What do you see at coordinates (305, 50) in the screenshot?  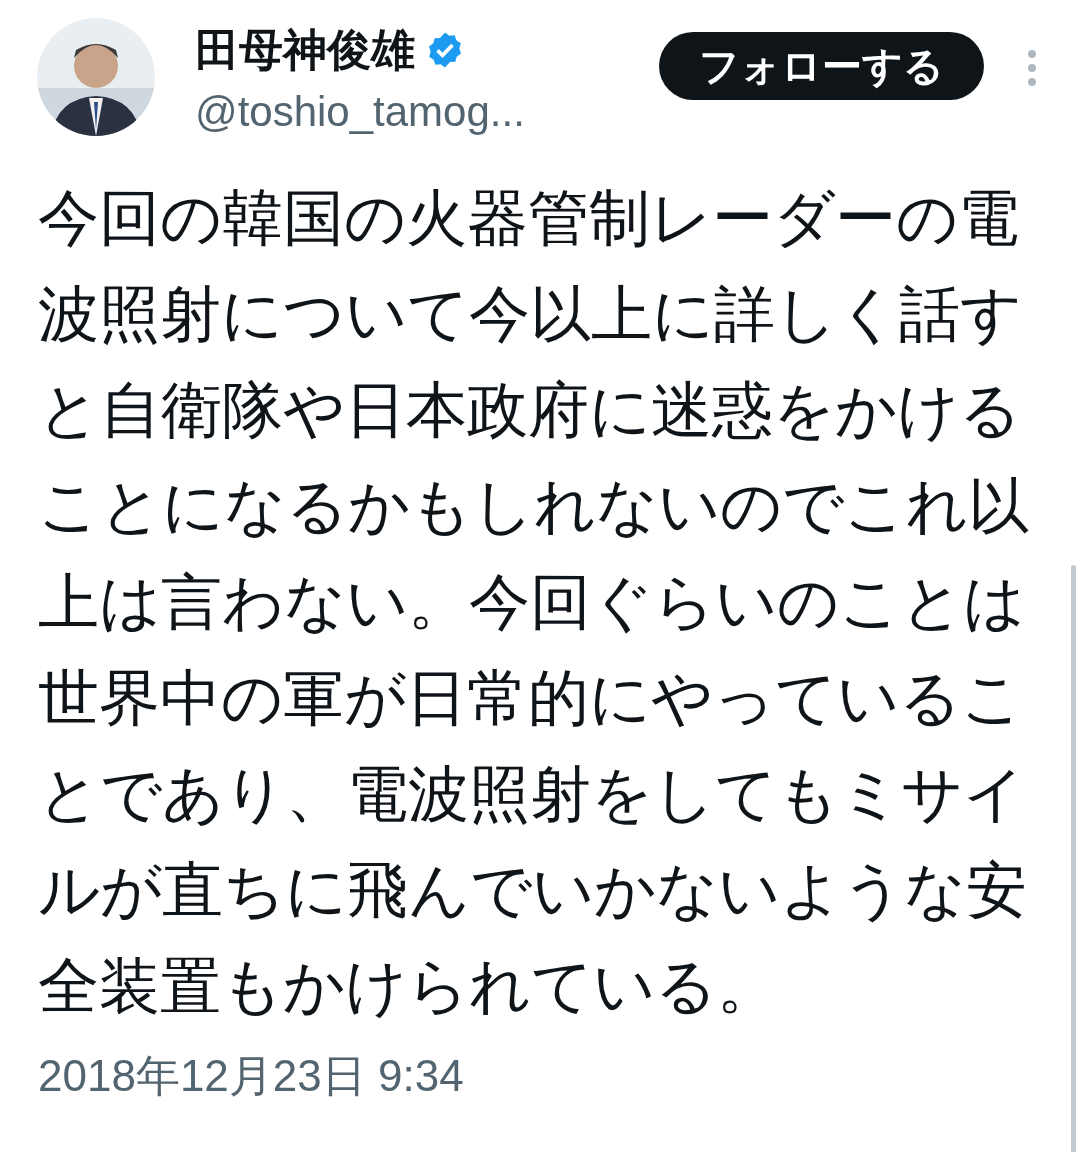 I see `author-name: 田母神俊雄` at bounding box center [305, 50].